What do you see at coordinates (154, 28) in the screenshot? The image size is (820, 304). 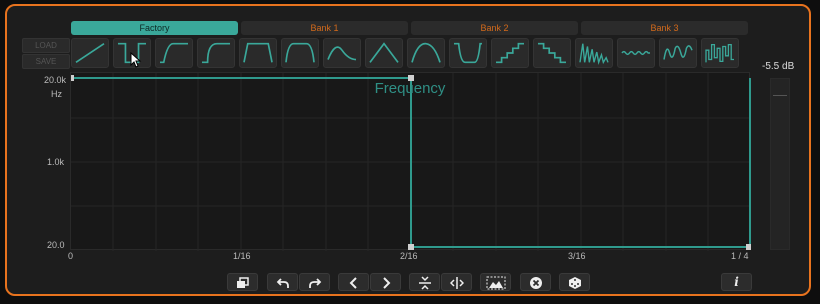 I see `tab-factory: Factory` at bounding box center [154, 28].